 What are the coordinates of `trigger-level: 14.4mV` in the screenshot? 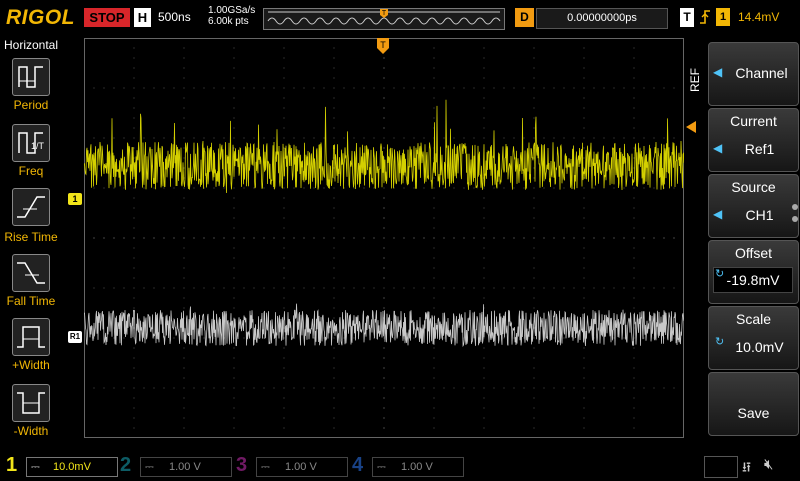 It's located at (758, 17).